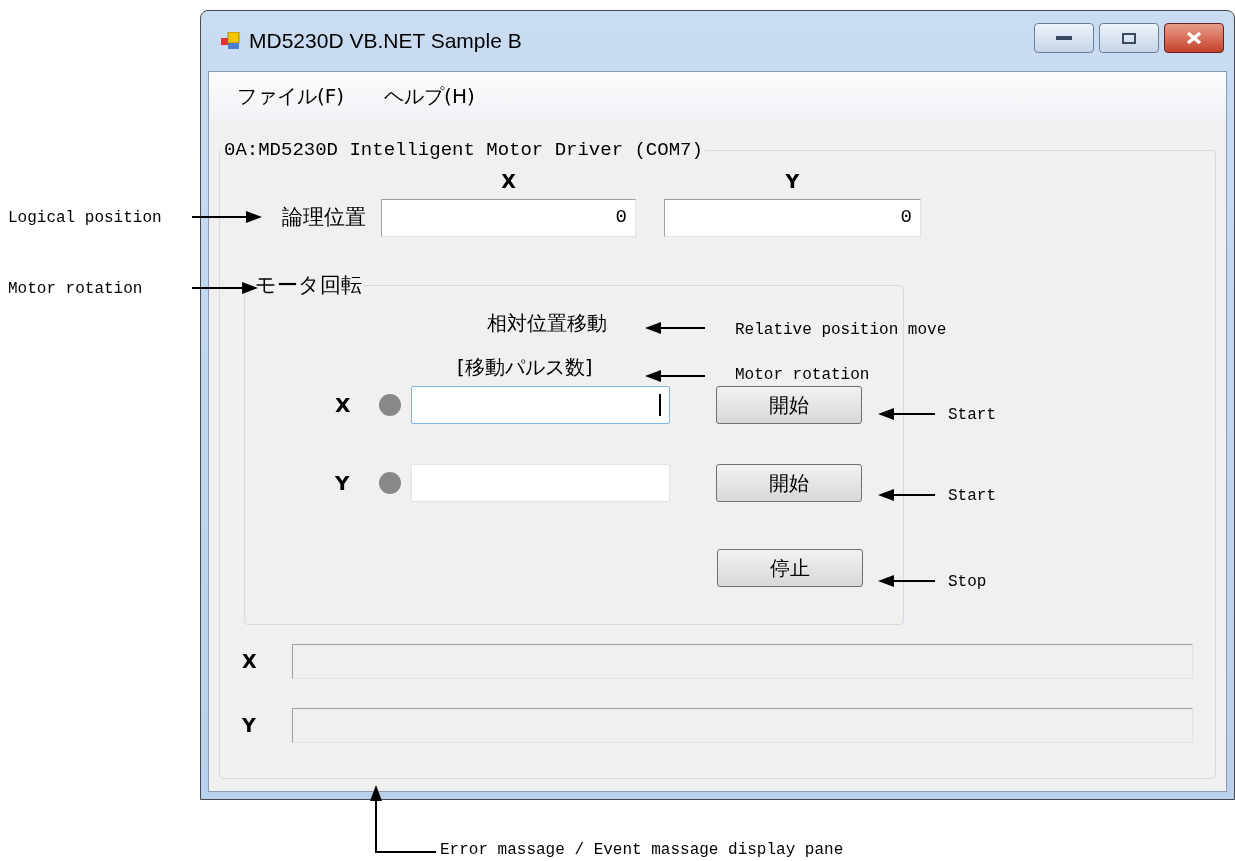 The width and height of the screenshot is (1235, 861). I want to click on maximize-button, so click(1129, 38).